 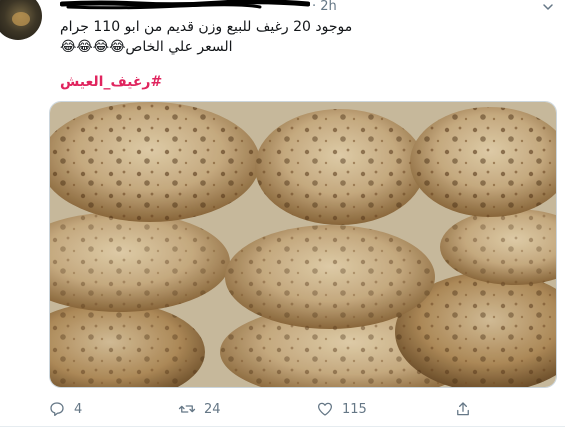 I want to click on like-button: 115, so click(x=341, y=409).